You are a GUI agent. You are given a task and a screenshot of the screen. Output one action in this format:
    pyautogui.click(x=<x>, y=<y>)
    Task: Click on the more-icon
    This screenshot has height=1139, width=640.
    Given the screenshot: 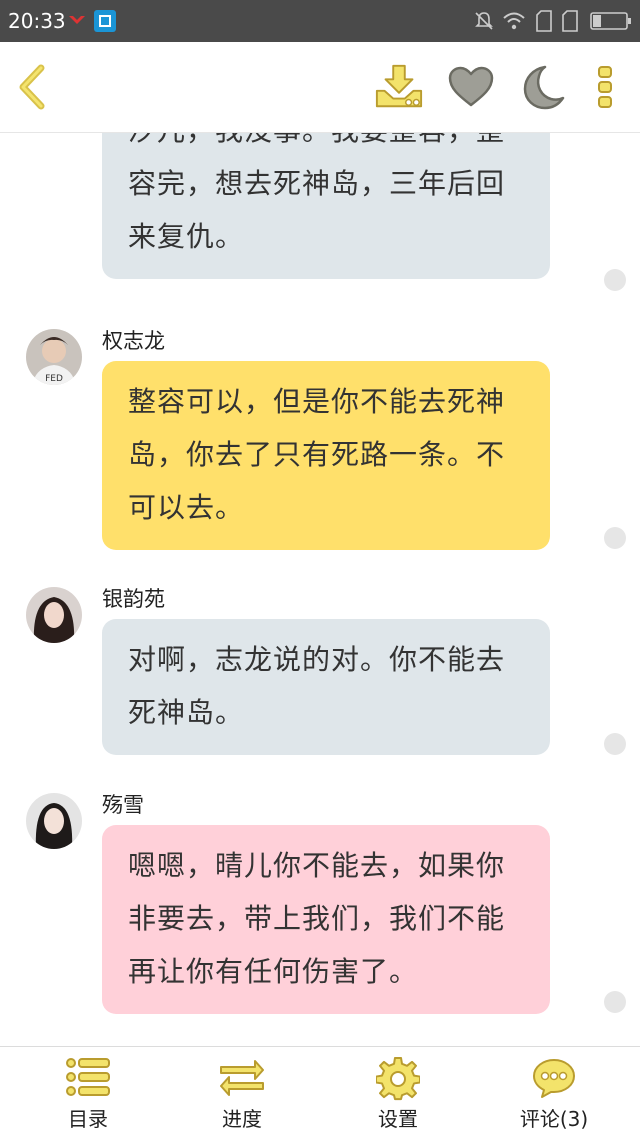 What is the action you would take?
    pyautogui.click(x=605, y=87)
    